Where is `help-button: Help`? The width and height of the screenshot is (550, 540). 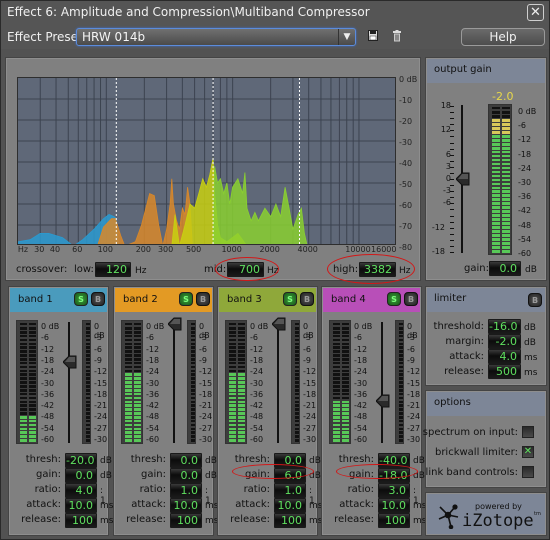 help-button: Help is located at coordinates (503, 37).